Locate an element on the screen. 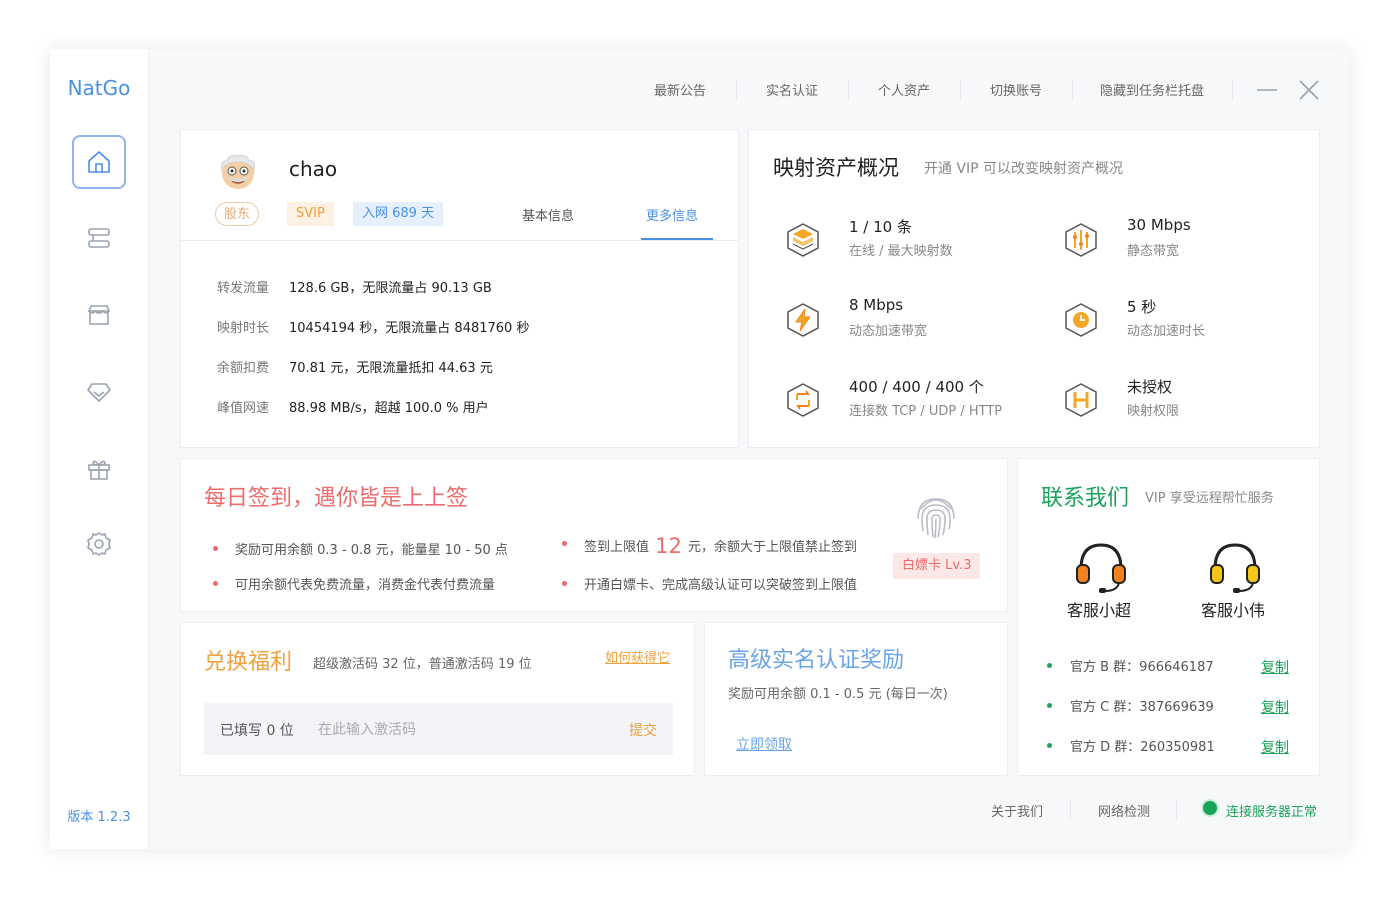 The height and width of the screenshot is (900, 1400). redeem-title: 兑换福利 is located at coordinates (248, 662).